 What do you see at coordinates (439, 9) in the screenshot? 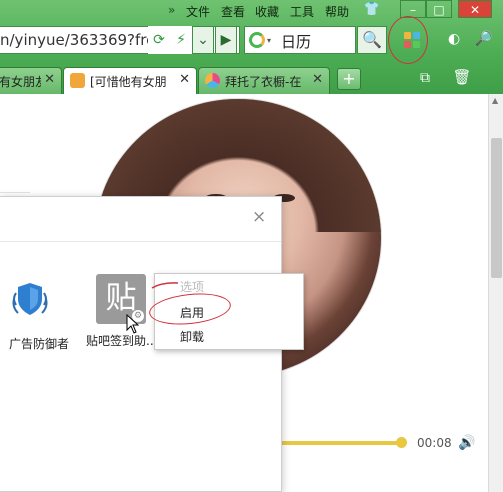
I see `restore-button: □` at bounding box center [439, 9].